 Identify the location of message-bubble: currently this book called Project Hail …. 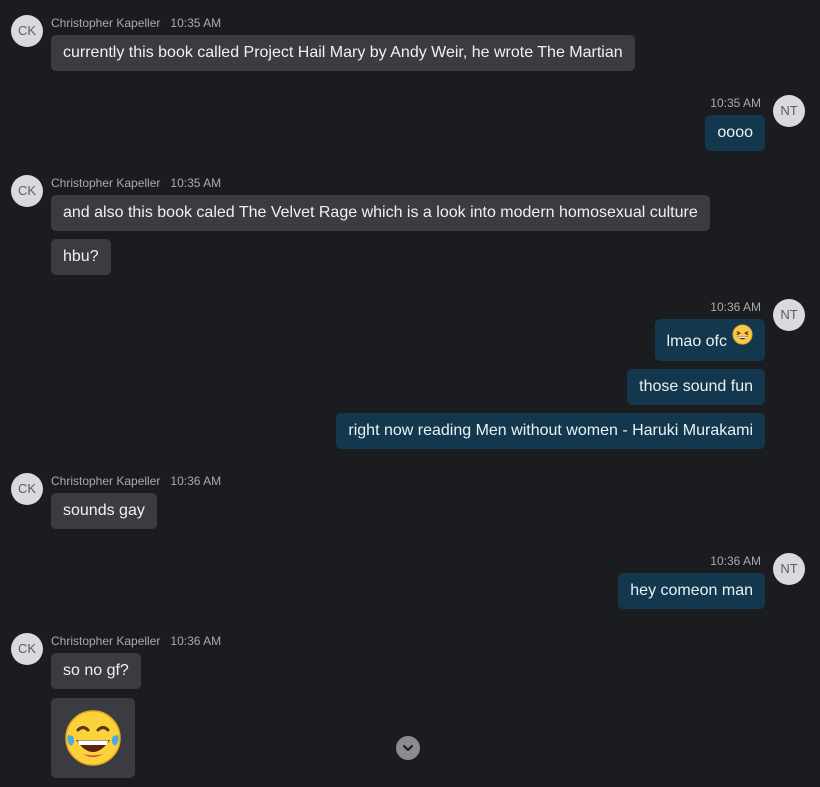
(343, 53).